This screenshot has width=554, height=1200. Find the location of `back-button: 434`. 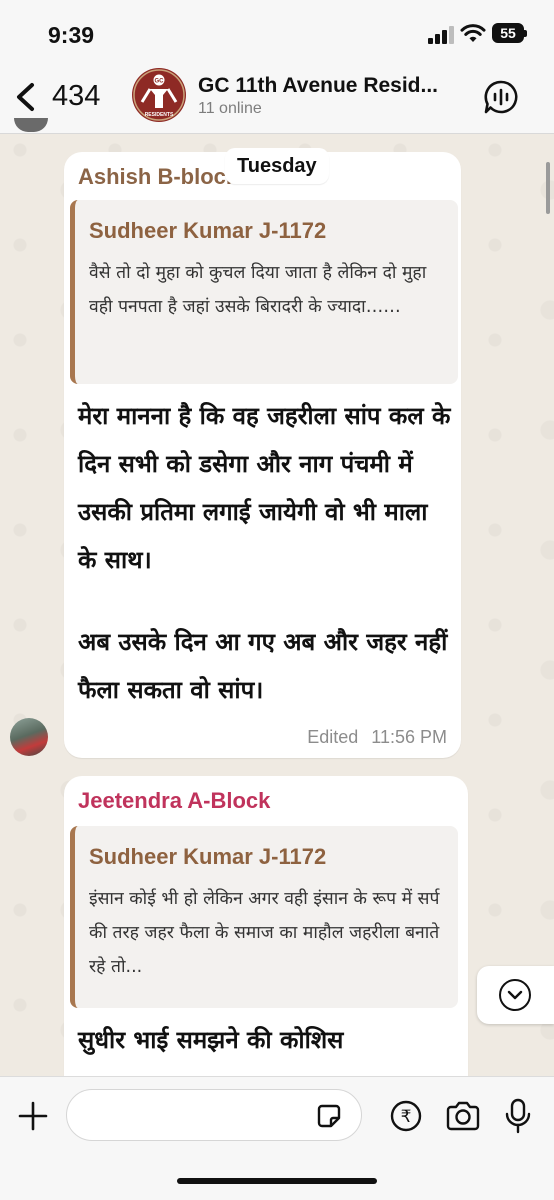

back-button: 434 is located at coordinates (65, 96).